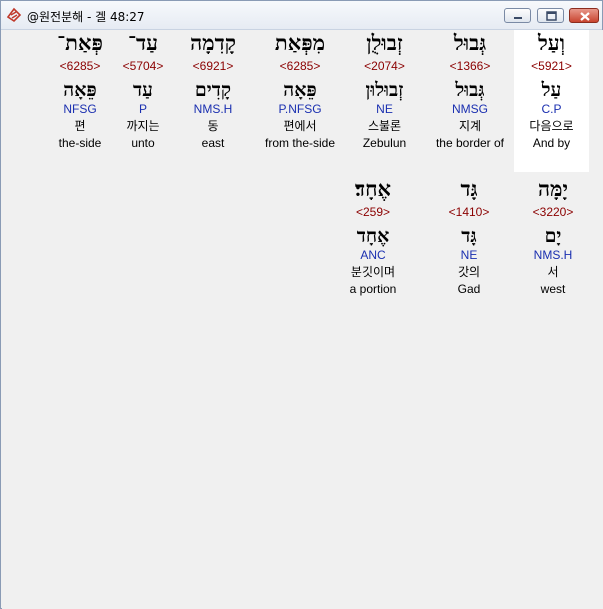  I want to click on strong-number: <2074>, so click(384, 66).